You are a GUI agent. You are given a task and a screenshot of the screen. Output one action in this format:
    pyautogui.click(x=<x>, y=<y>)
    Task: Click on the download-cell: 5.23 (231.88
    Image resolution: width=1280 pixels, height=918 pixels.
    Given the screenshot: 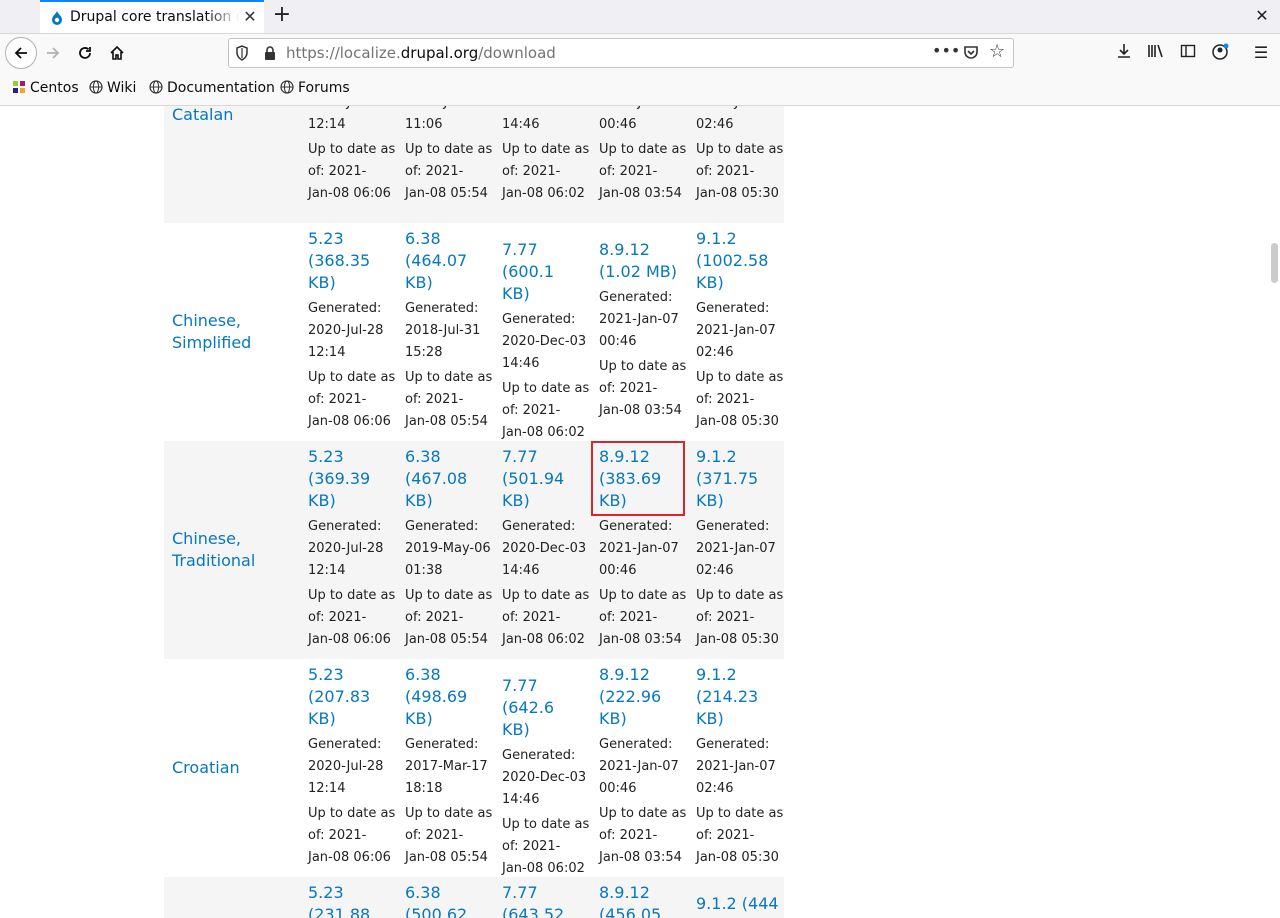 What is the action you would take?
    pyautogui.click(x=353, y=900)
    